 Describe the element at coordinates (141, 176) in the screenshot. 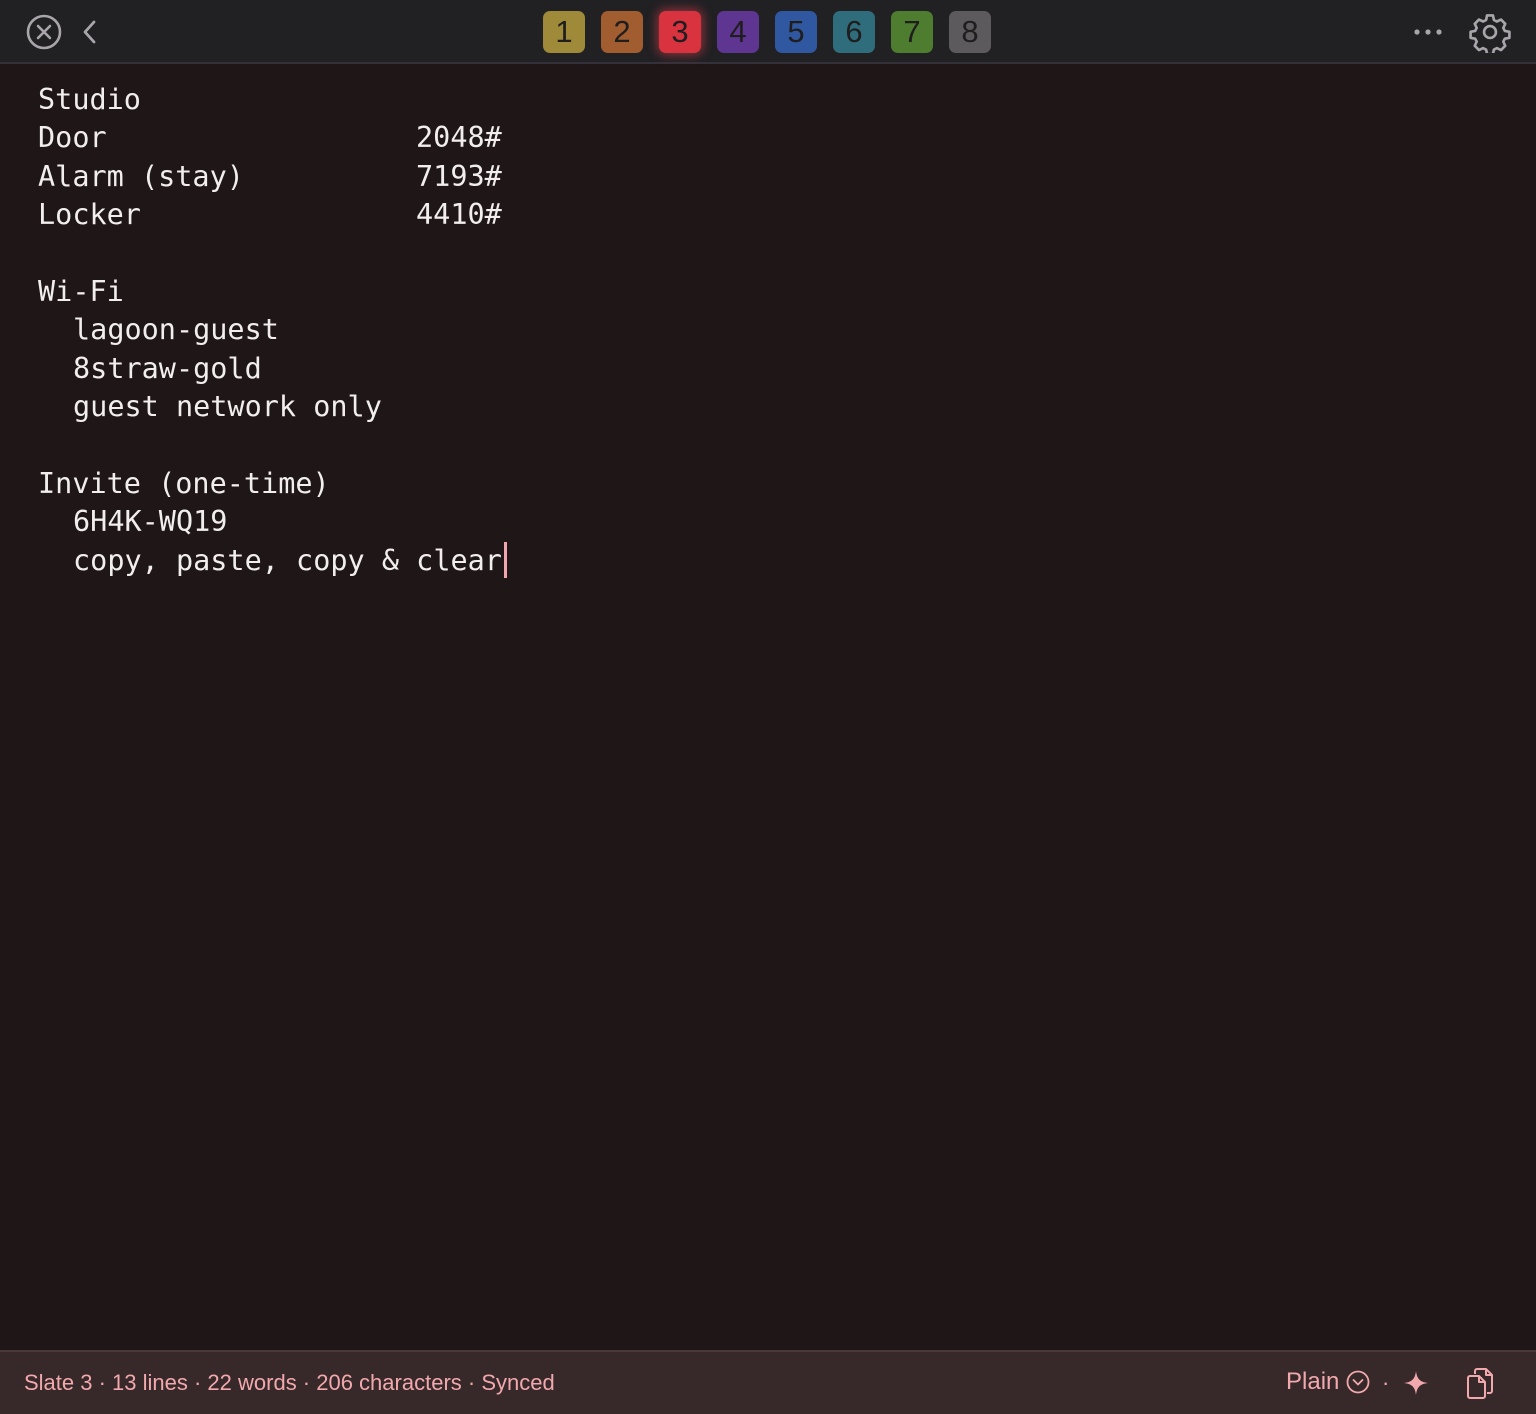

I see `alarm-label: Alarm (stay)` at that location.